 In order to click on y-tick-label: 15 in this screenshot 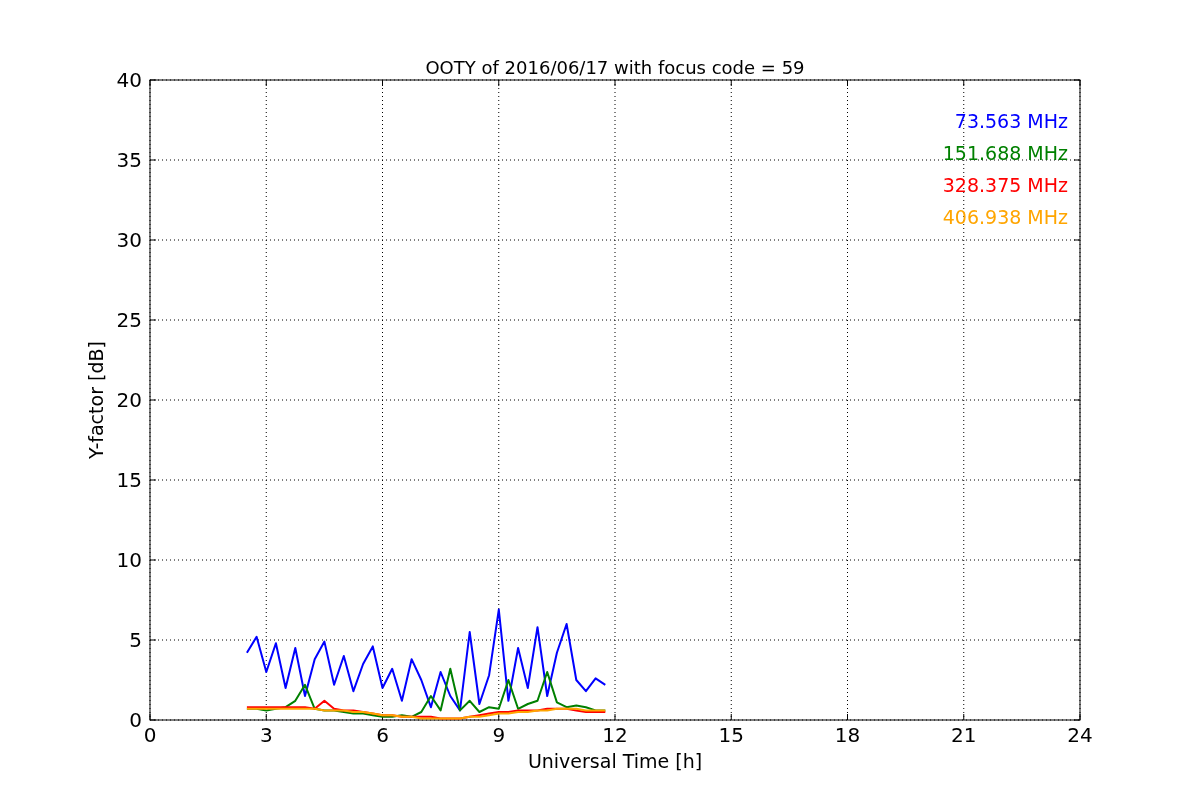, I will do `click(129, 480)`.